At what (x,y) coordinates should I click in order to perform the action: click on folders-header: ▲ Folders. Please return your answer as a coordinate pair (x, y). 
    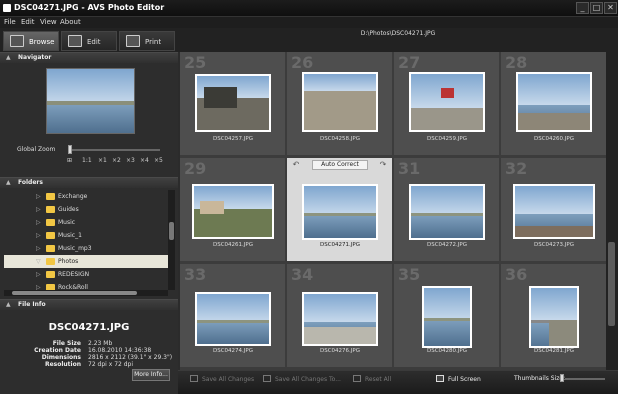
    Looking at the image, I should click on (89, 182).